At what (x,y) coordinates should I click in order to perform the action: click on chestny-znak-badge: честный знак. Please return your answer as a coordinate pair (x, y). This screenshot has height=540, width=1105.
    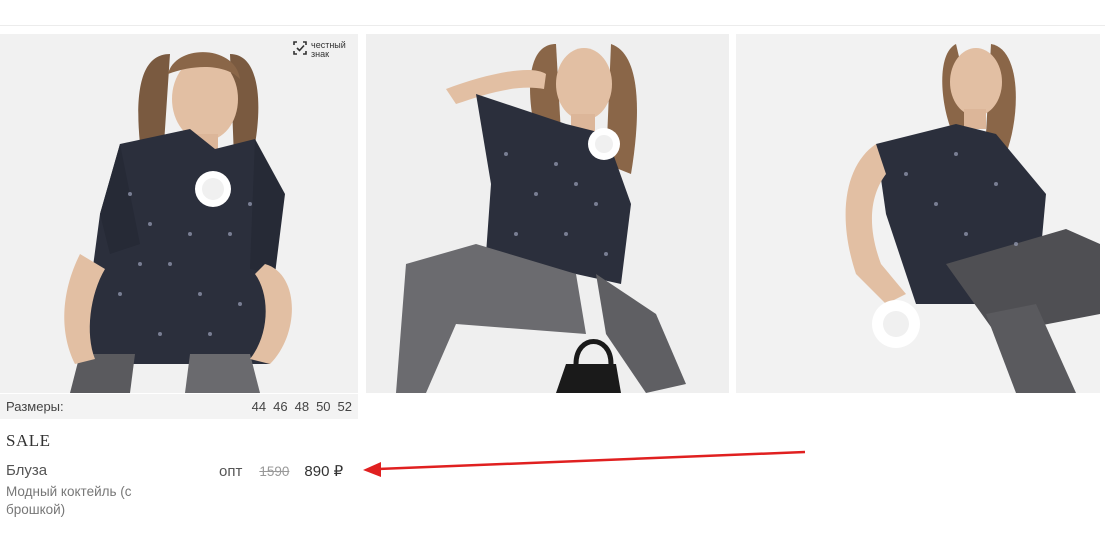
    Looking at the image, I should click on (325, 50).